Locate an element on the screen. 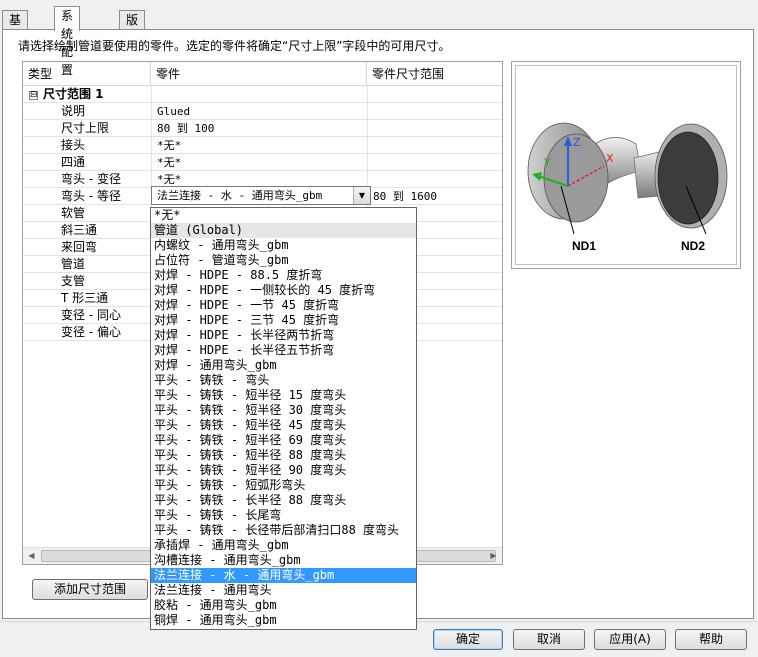  collapse-icon: ⊟ is located at coordinates (33, 95).